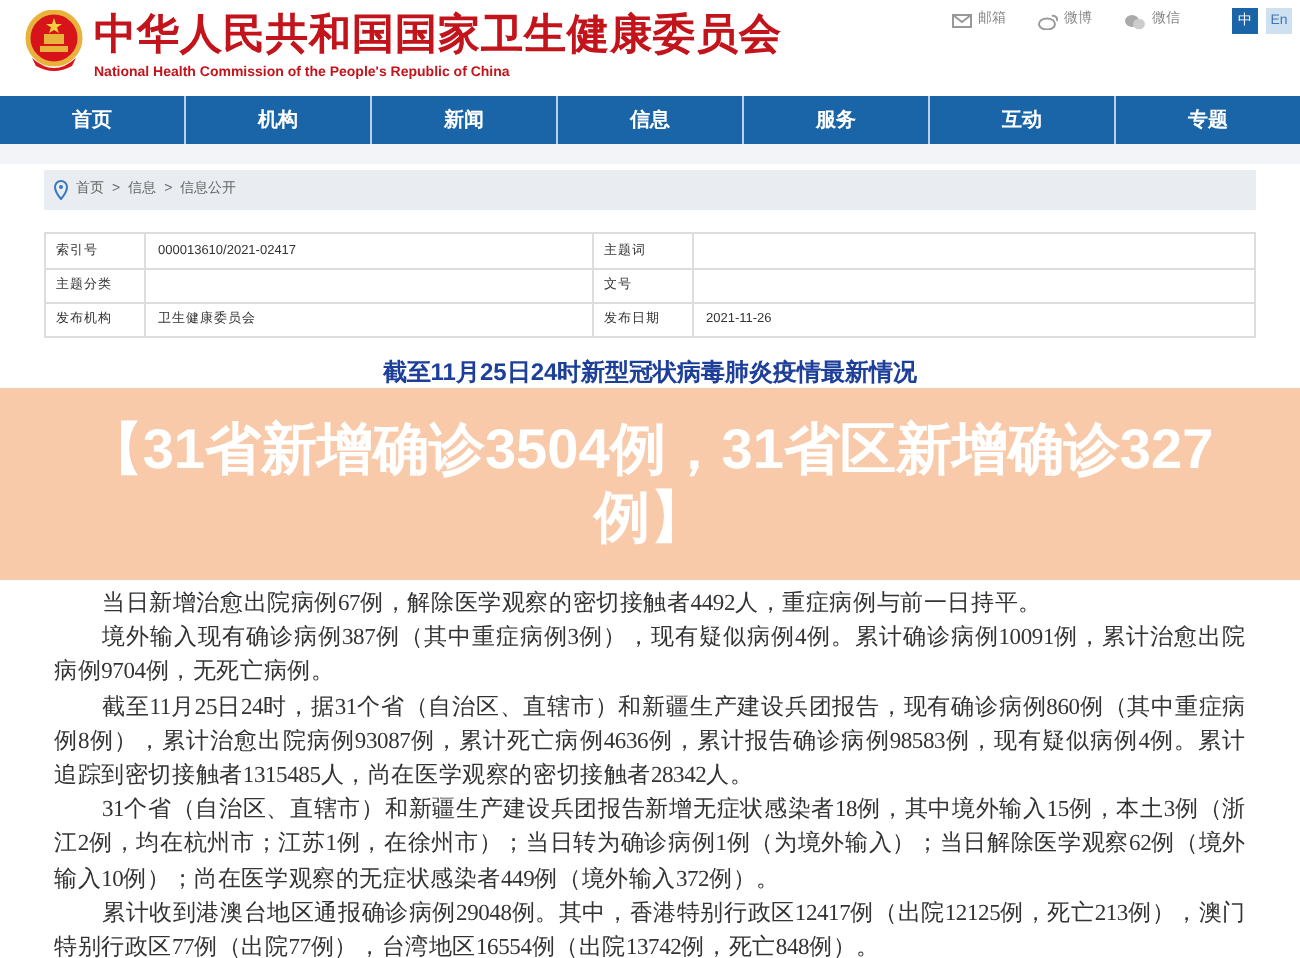 This screenshot has width=1300, height=958. What do you see at coordinates (1135, 21) in the screenshot?
I see `chat-bubbles-icon` at bounding box center [1135, 21].